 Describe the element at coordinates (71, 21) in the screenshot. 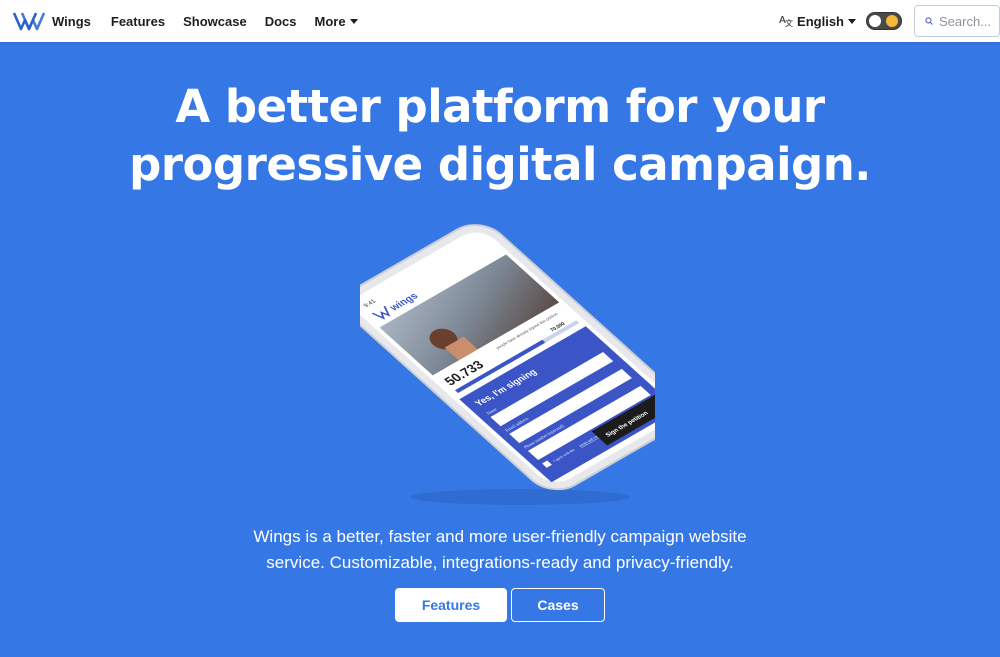

I see `brand-name: Wings` at that location.